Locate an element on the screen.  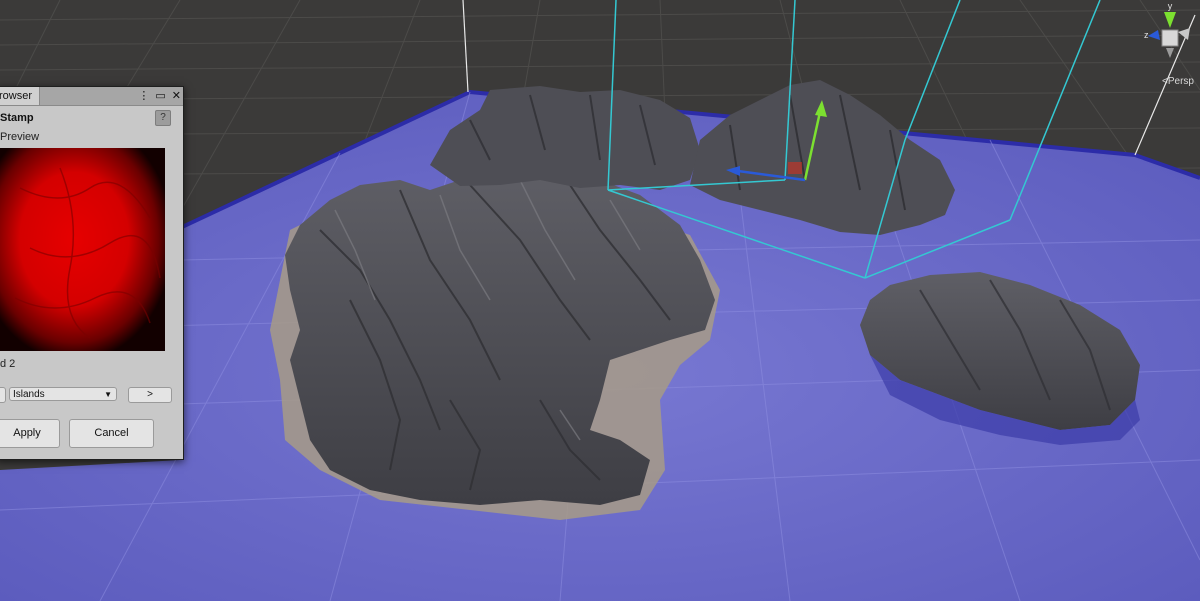
cancel-button: Cancel is located at coordinates (111, 433).